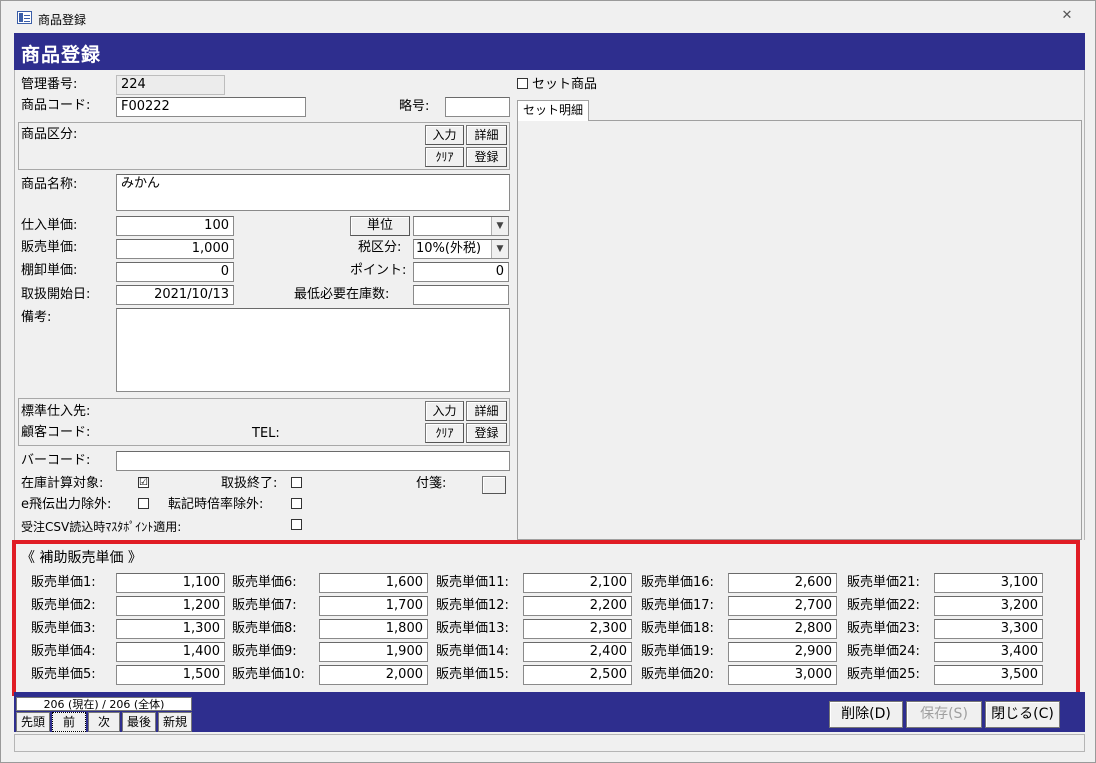  What do you see at coordinates (883, 651) in the screenshot?
I see `sub-price-label: 販売単価24:` at bounding box center [883, 651].